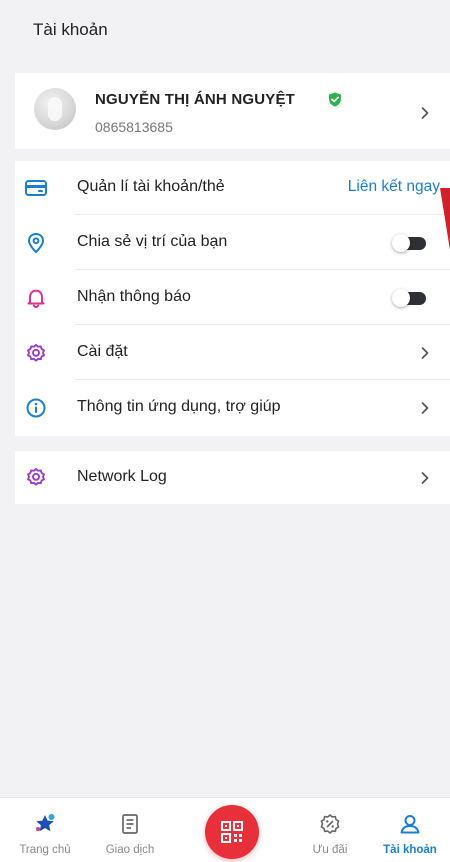 The width and height of the screenshot is (450, 862). I want to click on qr-scan-button, so click(232, 832).